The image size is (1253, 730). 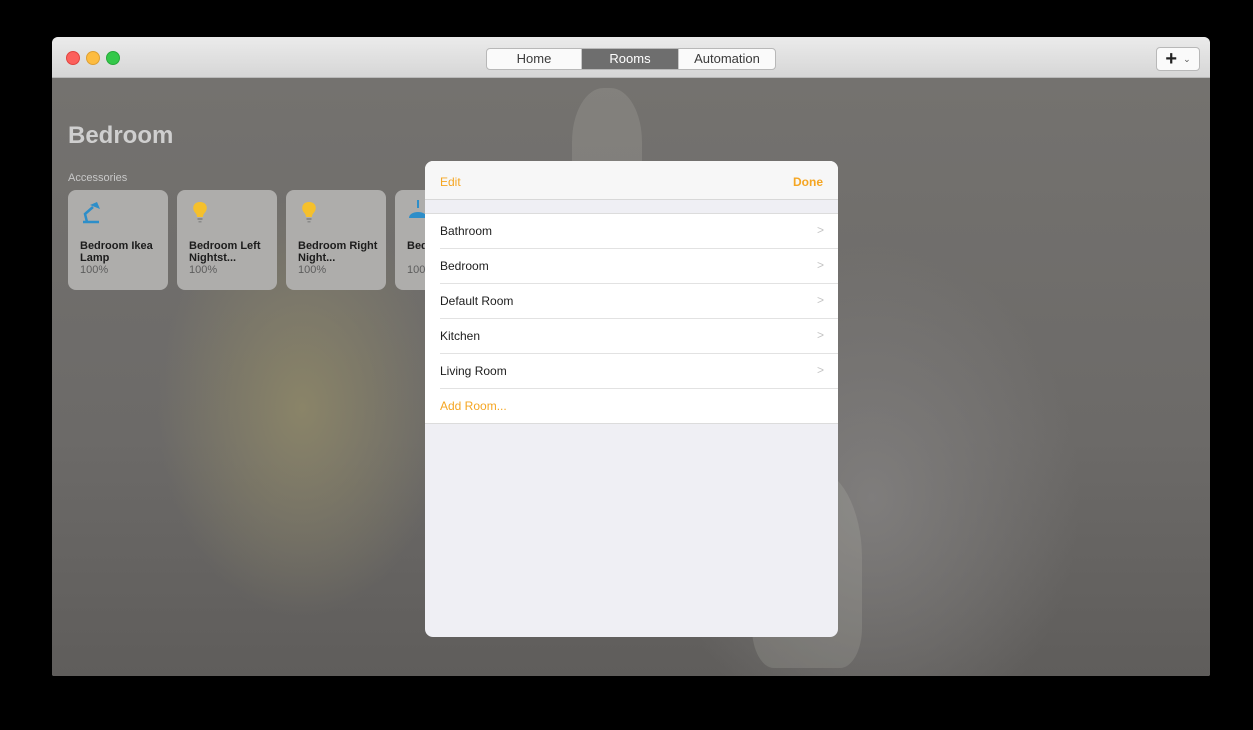 What do you see at coordinates (116, 252) in the screenshot?
I see `accessory-name: Bedroom Ikea Lamp` at bounding box center [116, 252].